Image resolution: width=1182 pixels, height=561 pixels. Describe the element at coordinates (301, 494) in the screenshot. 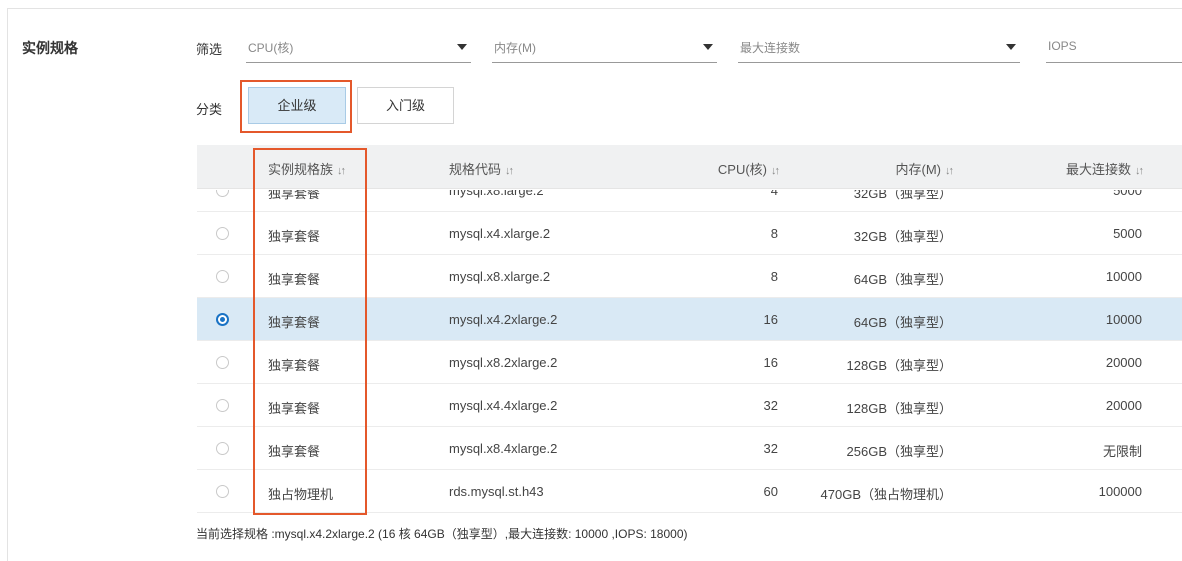

I see `cell-family: 独占物理机` at that location.